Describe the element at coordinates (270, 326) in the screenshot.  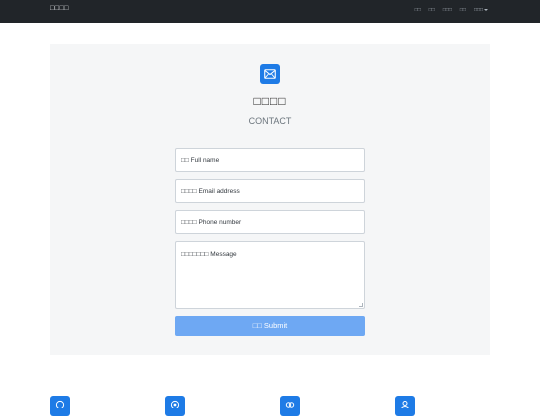
I see `submit-button: □□ Submit` at that location.